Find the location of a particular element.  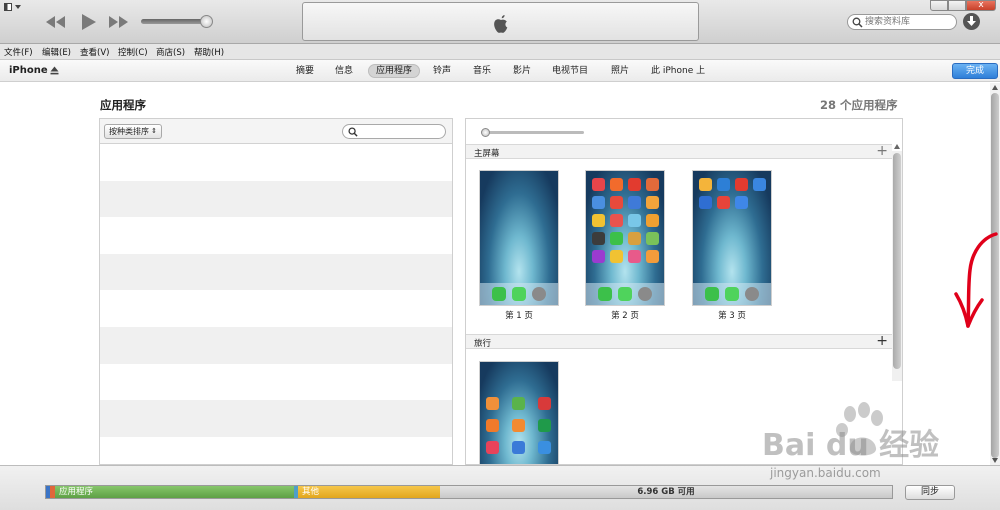

scroll-down-icon is located at coordinates (995, 460).